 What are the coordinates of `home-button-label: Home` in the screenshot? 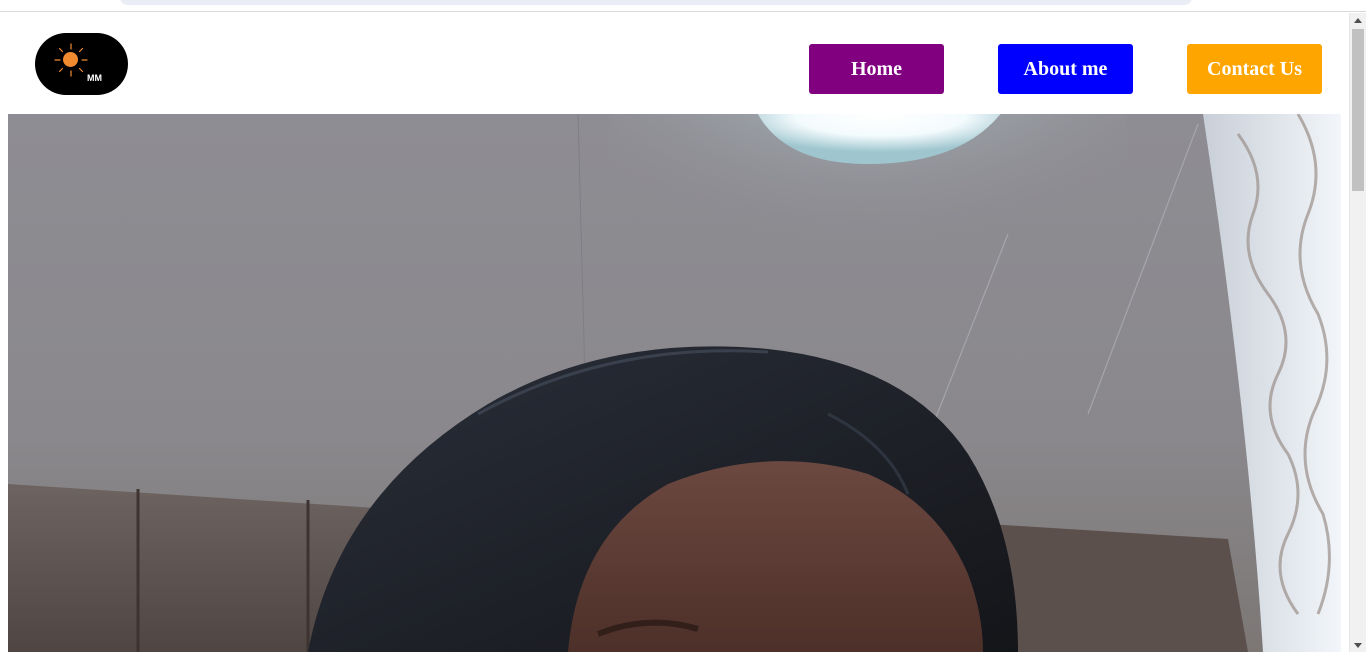 It's located at (876, 68).